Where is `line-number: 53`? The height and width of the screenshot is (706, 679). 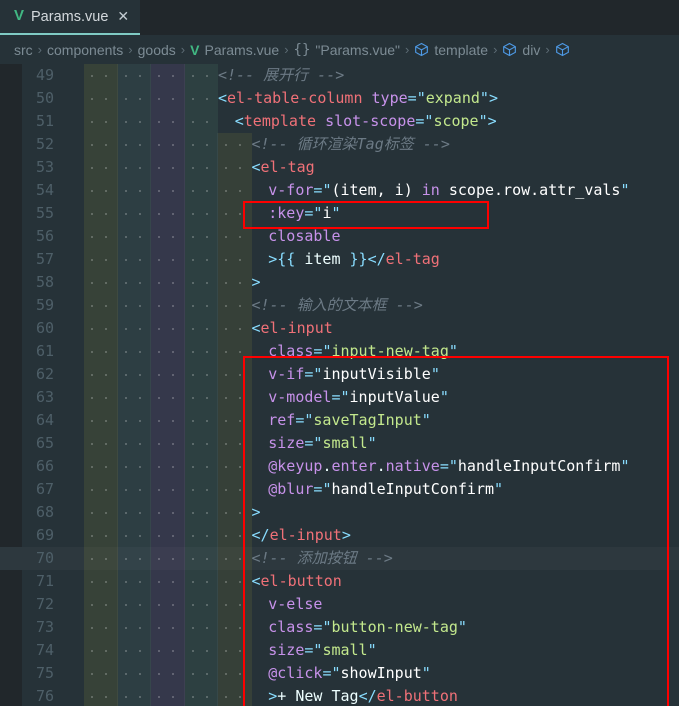 line-number: 53 is located at coordinates (44, 167).